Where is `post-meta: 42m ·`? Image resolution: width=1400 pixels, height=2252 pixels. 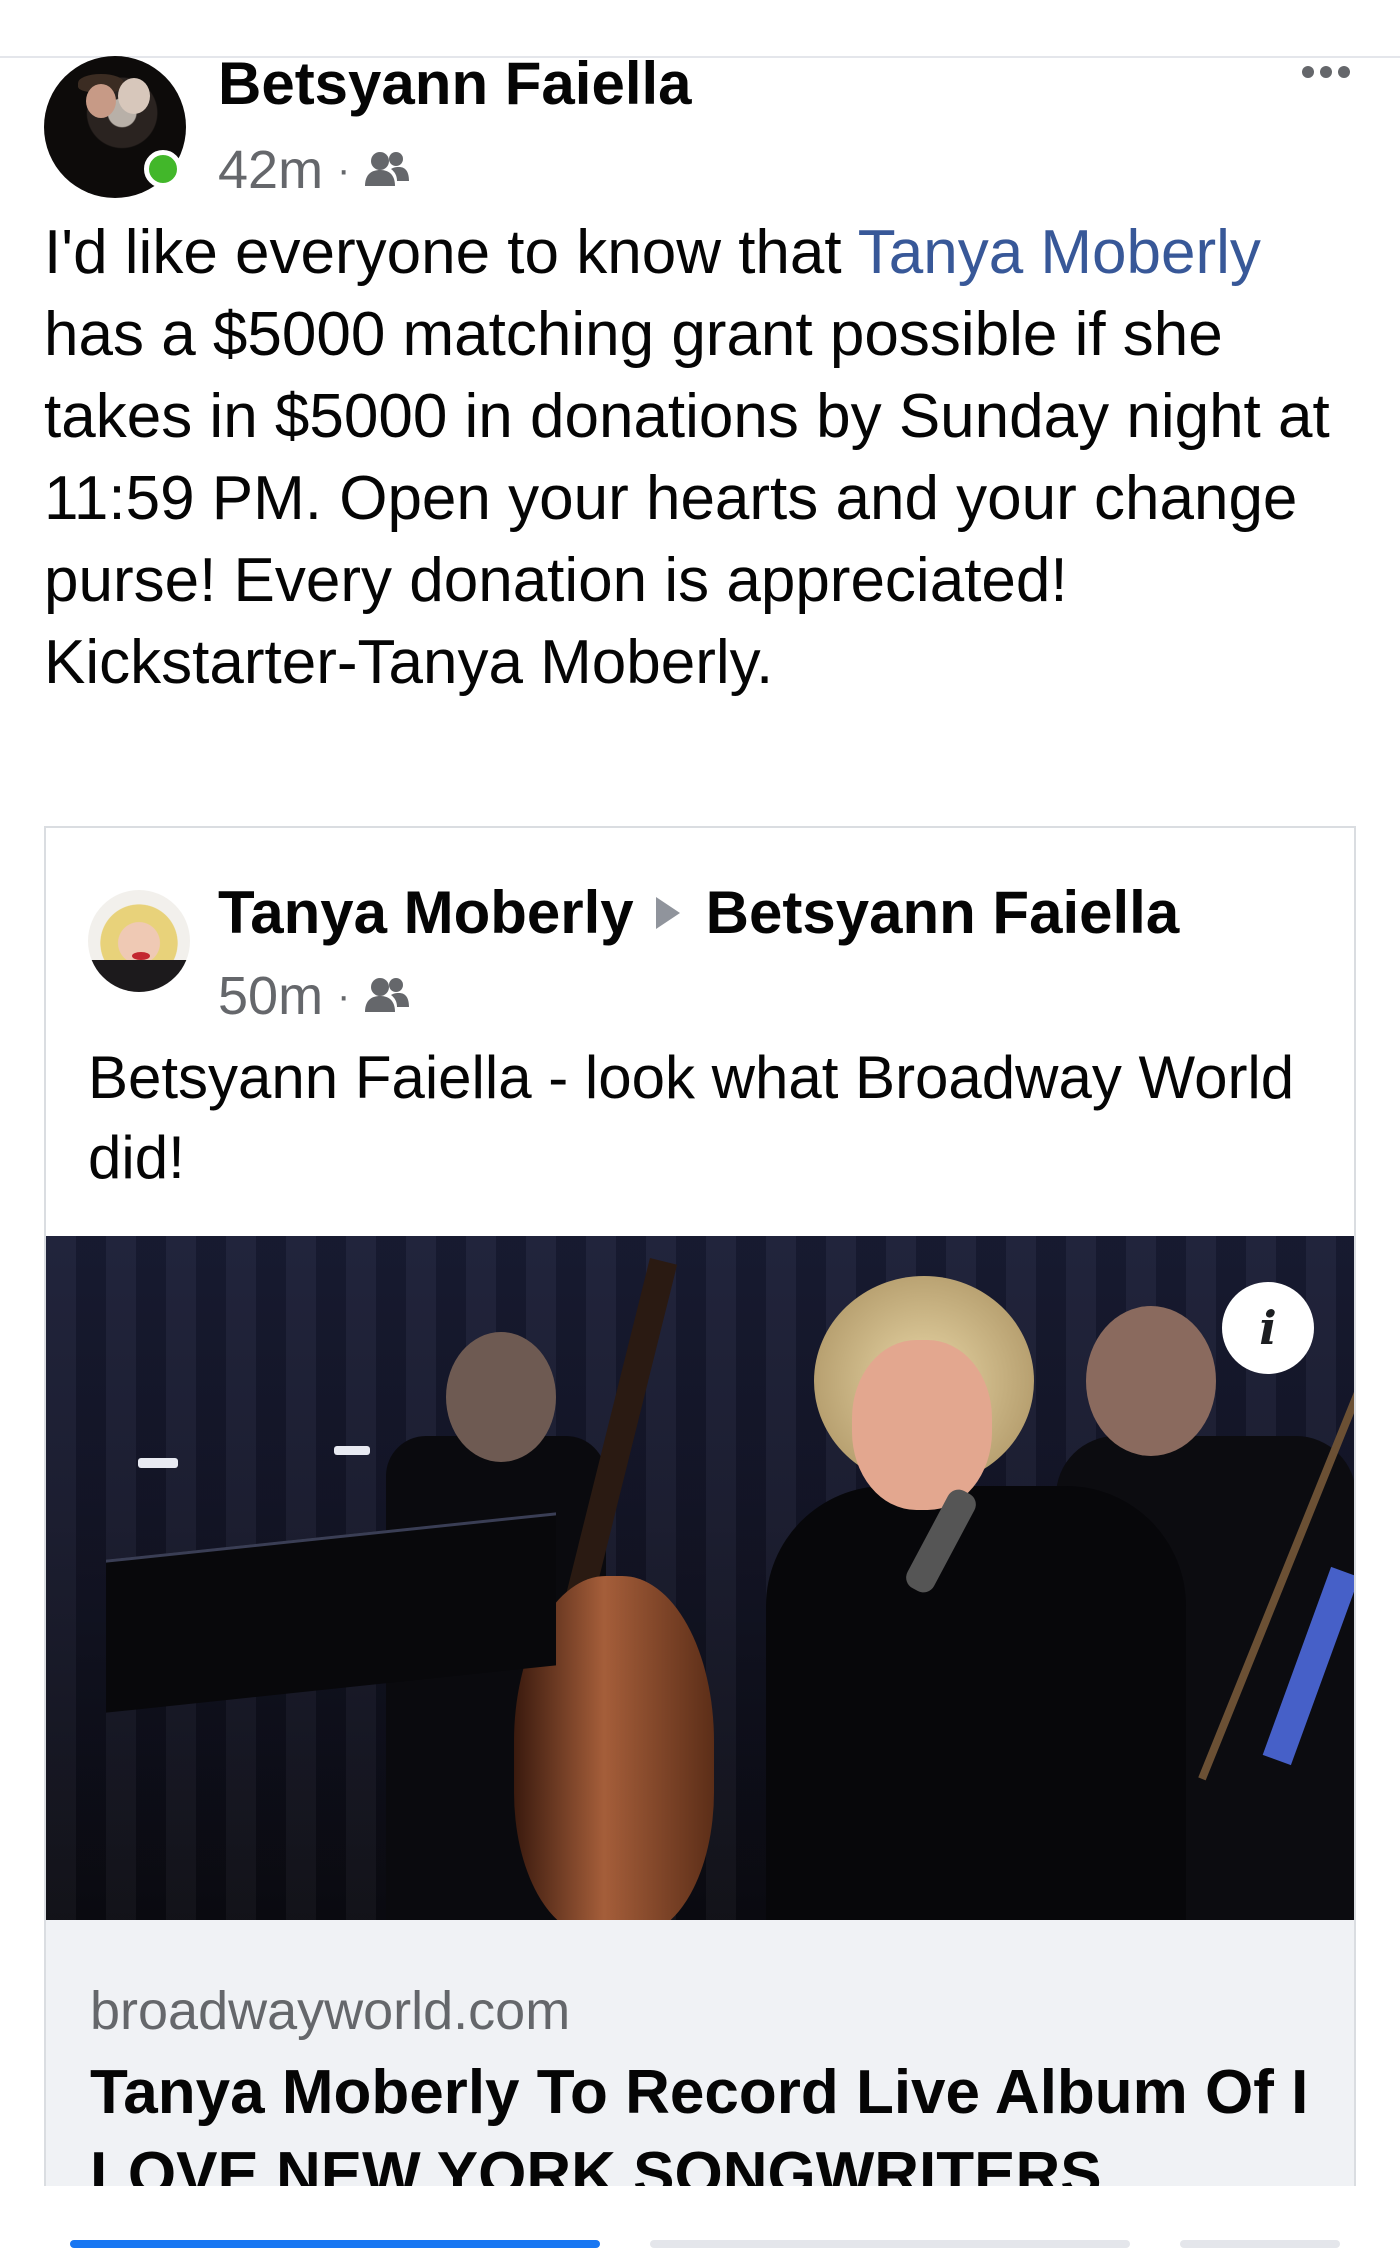
post-meta: 42m · is located at coordinates (314, 170).